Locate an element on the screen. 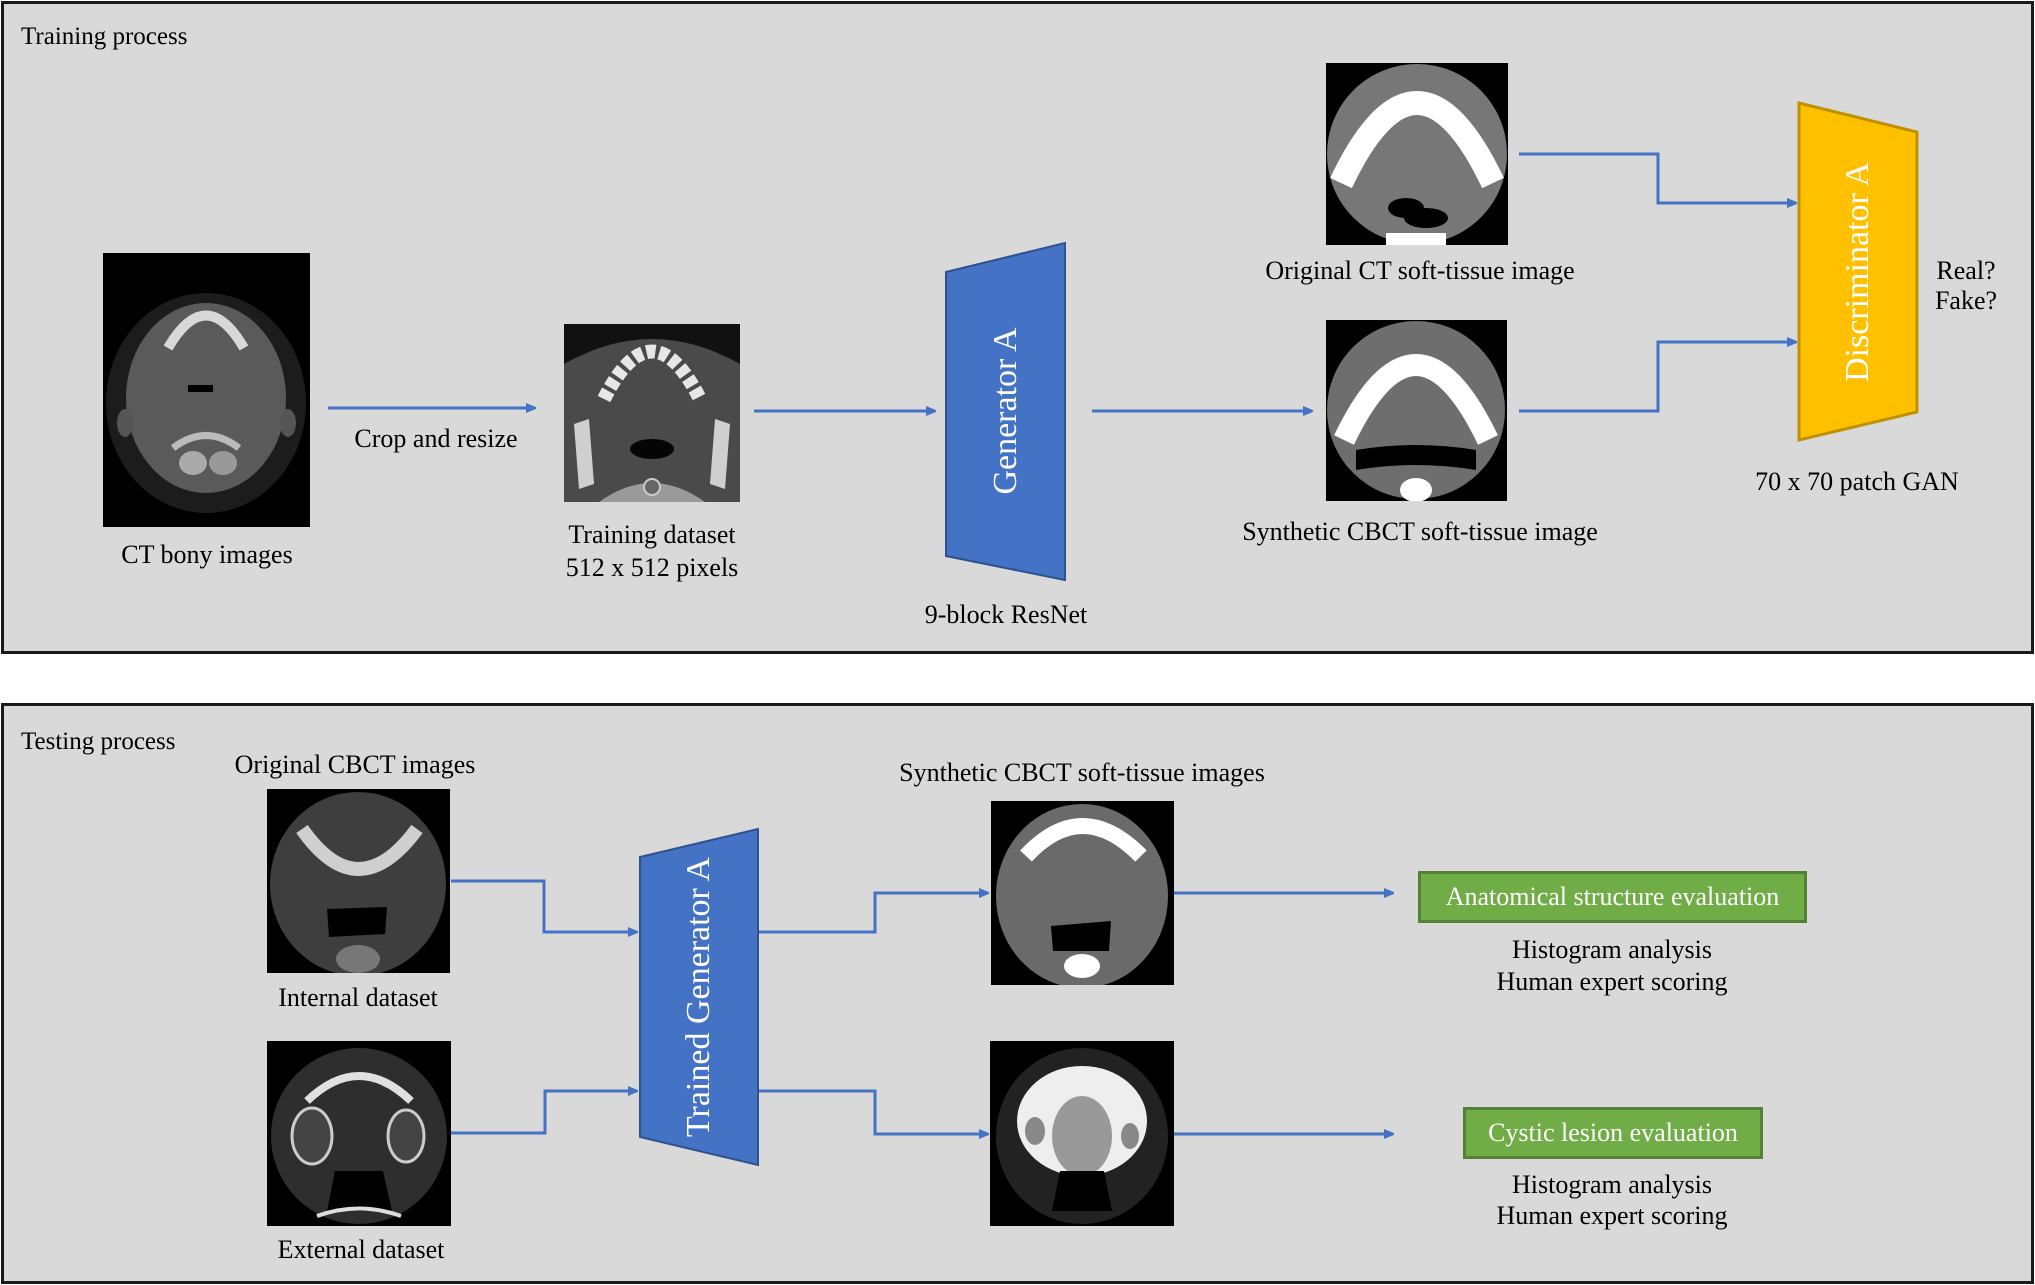 The image size is (2035, 1285). synthetic-internal-image is located at coordinates (1082, 893).